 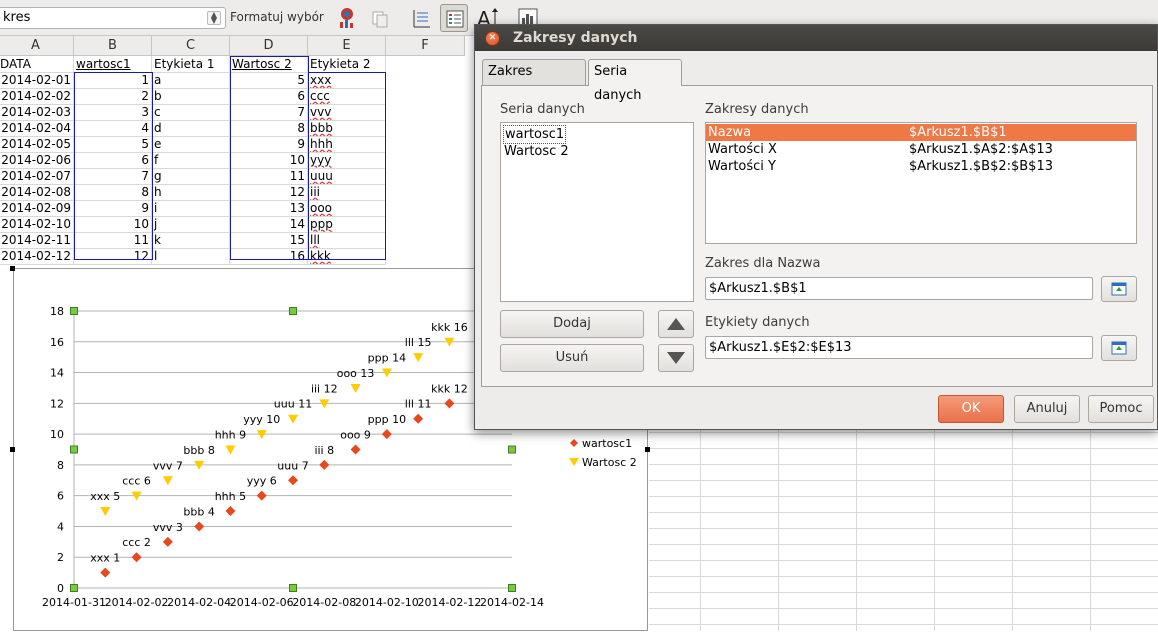 What do you see at coordinates (37, 112) in the screenshot?
I see `cell: 2014-02-03` at bounding box center [37, 112].